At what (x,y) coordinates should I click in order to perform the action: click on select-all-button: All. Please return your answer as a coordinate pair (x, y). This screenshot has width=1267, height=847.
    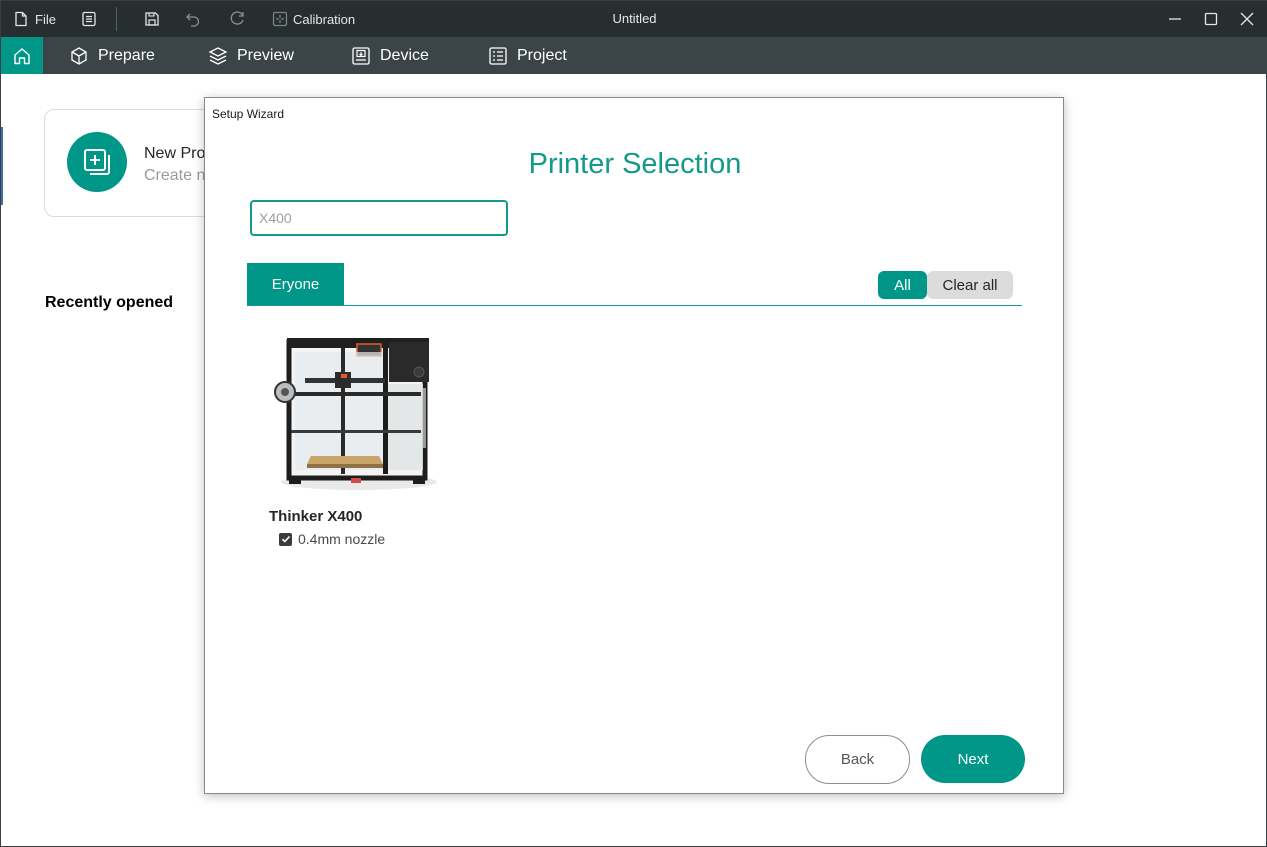
    Looking at the image, I should click on (902, 285).